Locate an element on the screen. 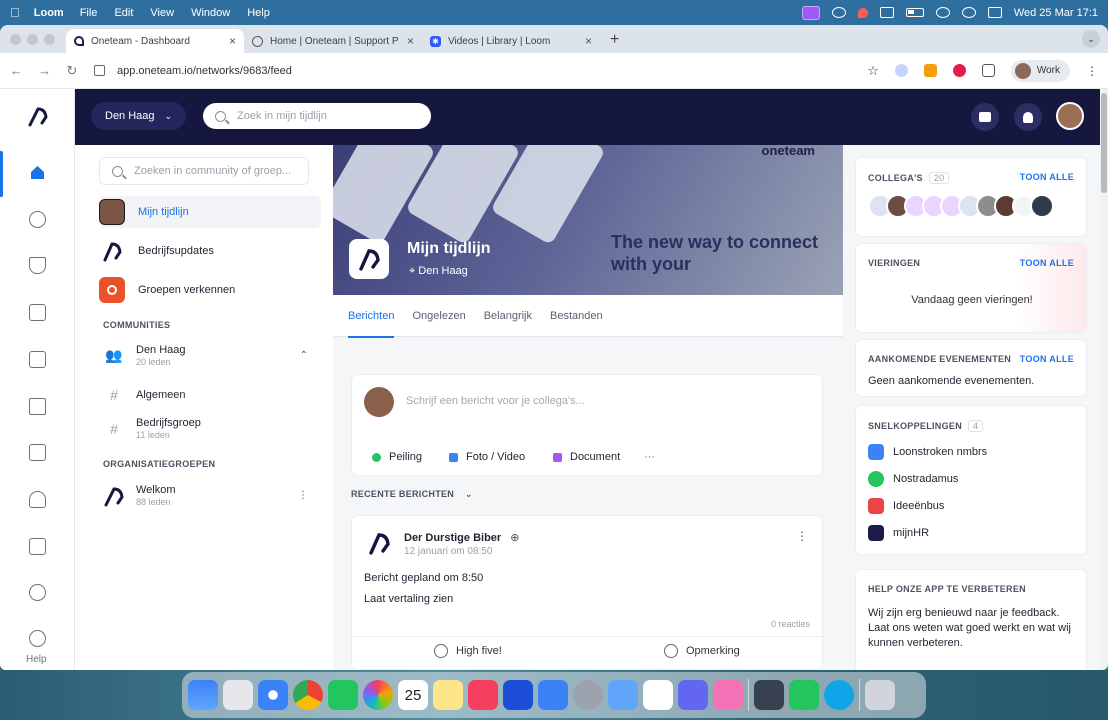 This screenshot has height=720, width=1108. nav-explore-groups: Groepen verkennen is located at coordinates (210, 290).